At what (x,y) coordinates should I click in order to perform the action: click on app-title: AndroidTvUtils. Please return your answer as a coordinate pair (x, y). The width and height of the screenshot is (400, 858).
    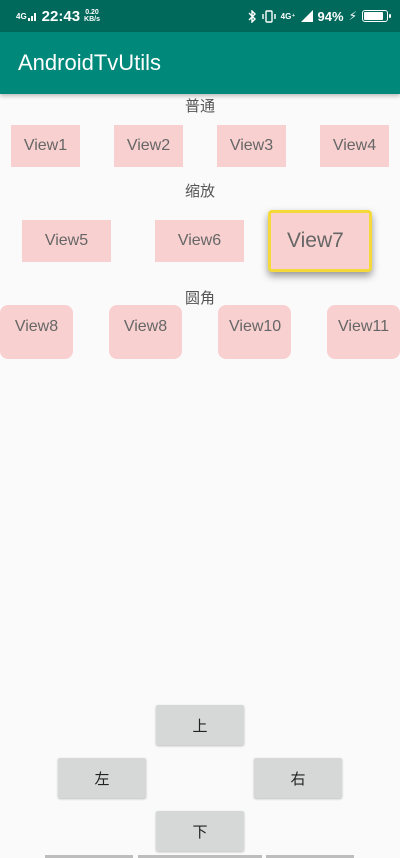
    Looking at the image, I should click on (90, 62).